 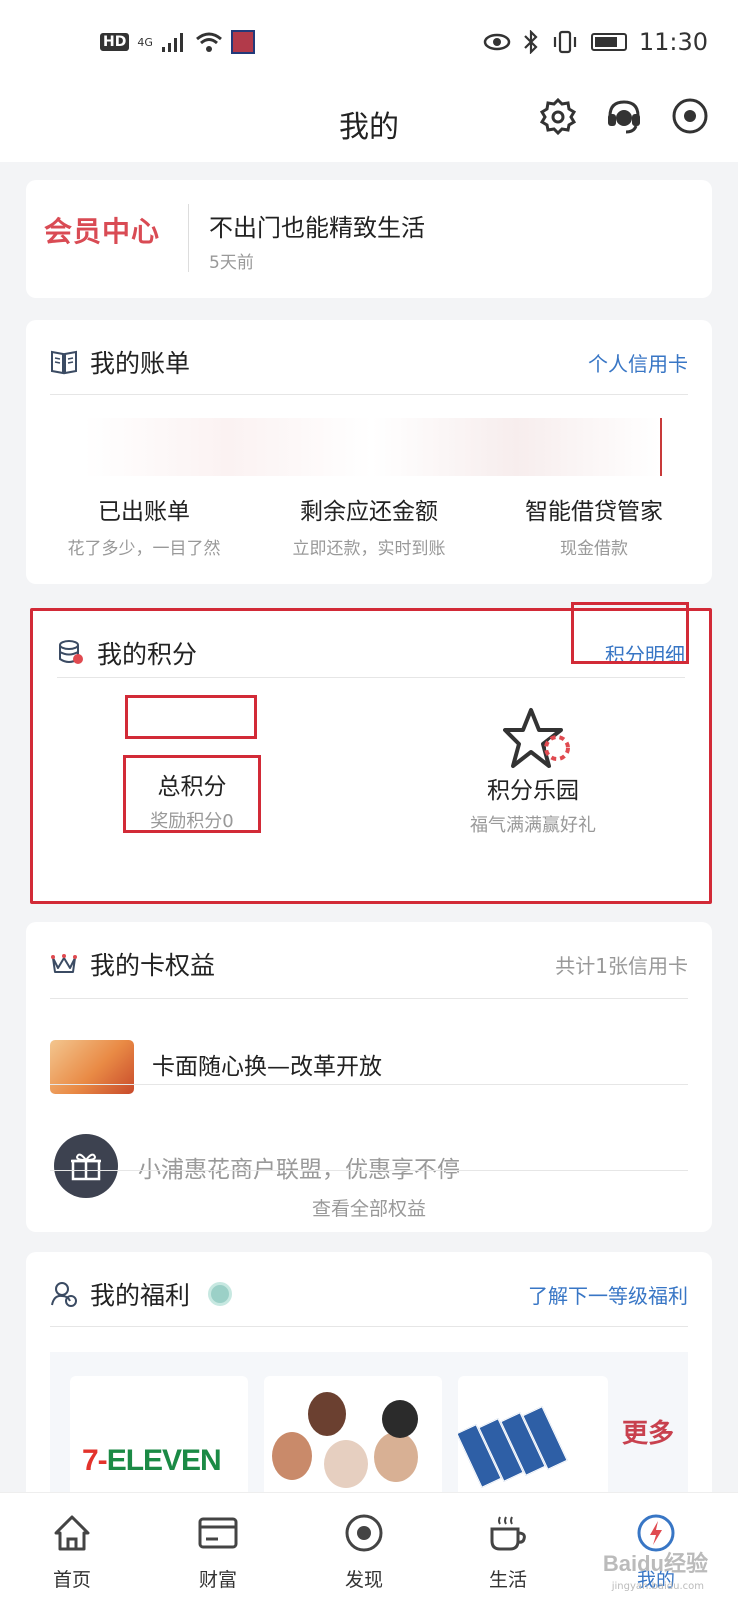 What do you see at coordinates (648, 1434) in the screenshot?
I see `more-welfare-link: 更多` at bounding box center [648, 1434].